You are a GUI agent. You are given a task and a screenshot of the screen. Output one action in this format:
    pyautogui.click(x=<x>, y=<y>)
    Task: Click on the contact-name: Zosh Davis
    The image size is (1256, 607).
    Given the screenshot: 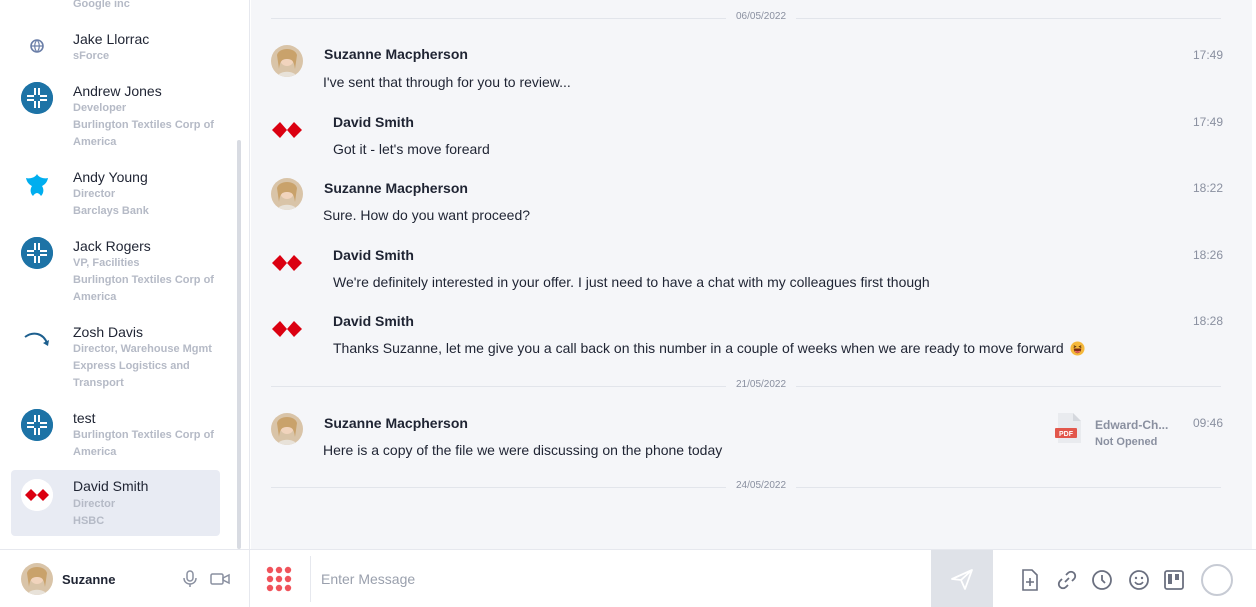 What is the action you would take?
    pyautogui.click(x=108, y=332)
    